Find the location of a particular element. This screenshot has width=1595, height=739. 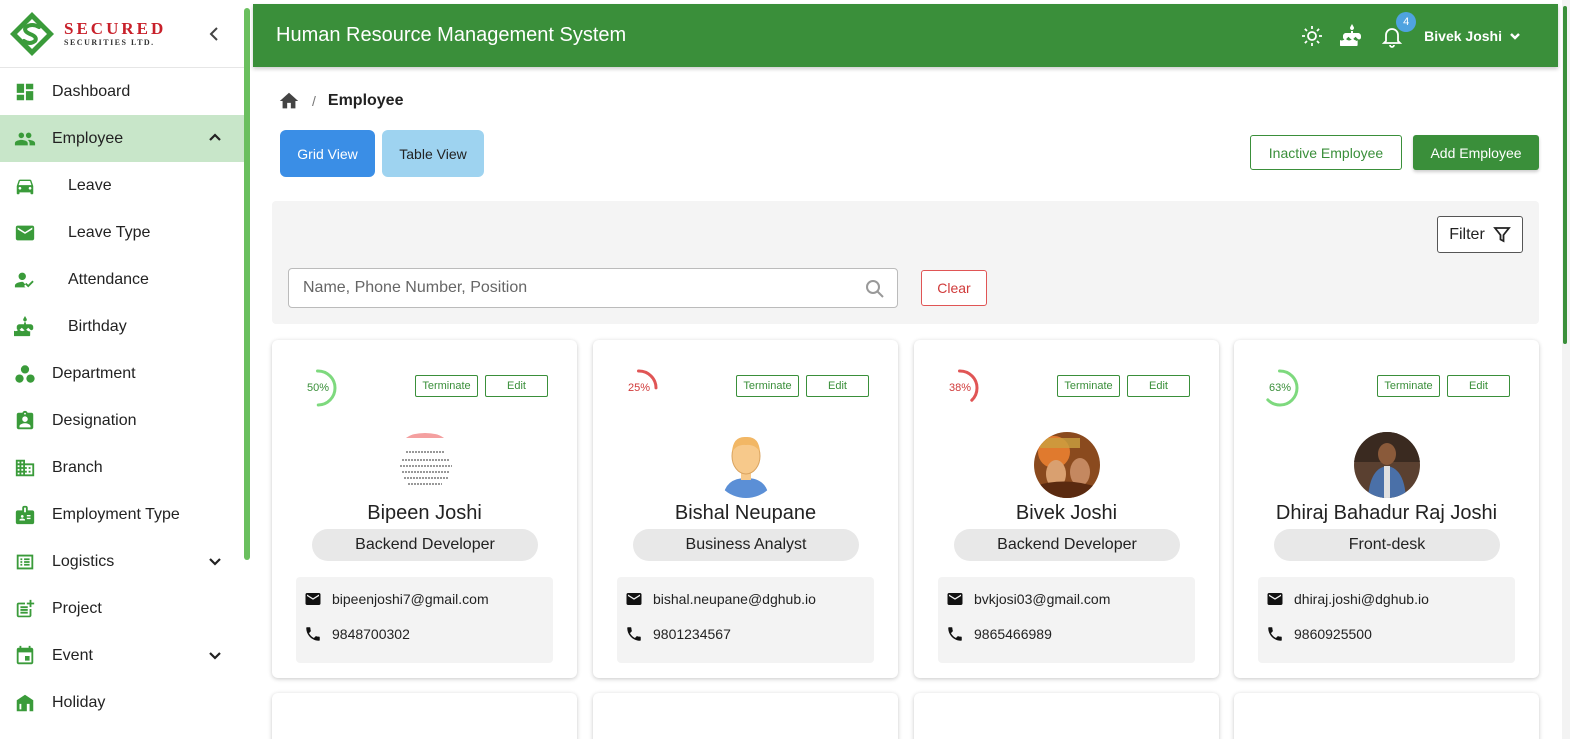

sidebar-item-event: Event is located at coordinates (122, 655).